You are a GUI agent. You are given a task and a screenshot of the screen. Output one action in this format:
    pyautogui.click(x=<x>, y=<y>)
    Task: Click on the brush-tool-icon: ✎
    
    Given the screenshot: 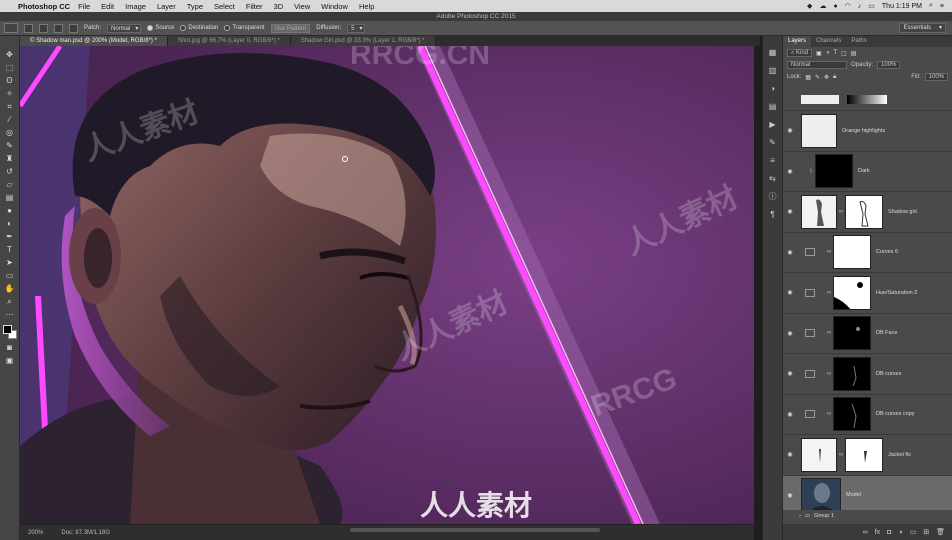 What is the action you would take?
    pyautogui.click(x=10, y=146)
    